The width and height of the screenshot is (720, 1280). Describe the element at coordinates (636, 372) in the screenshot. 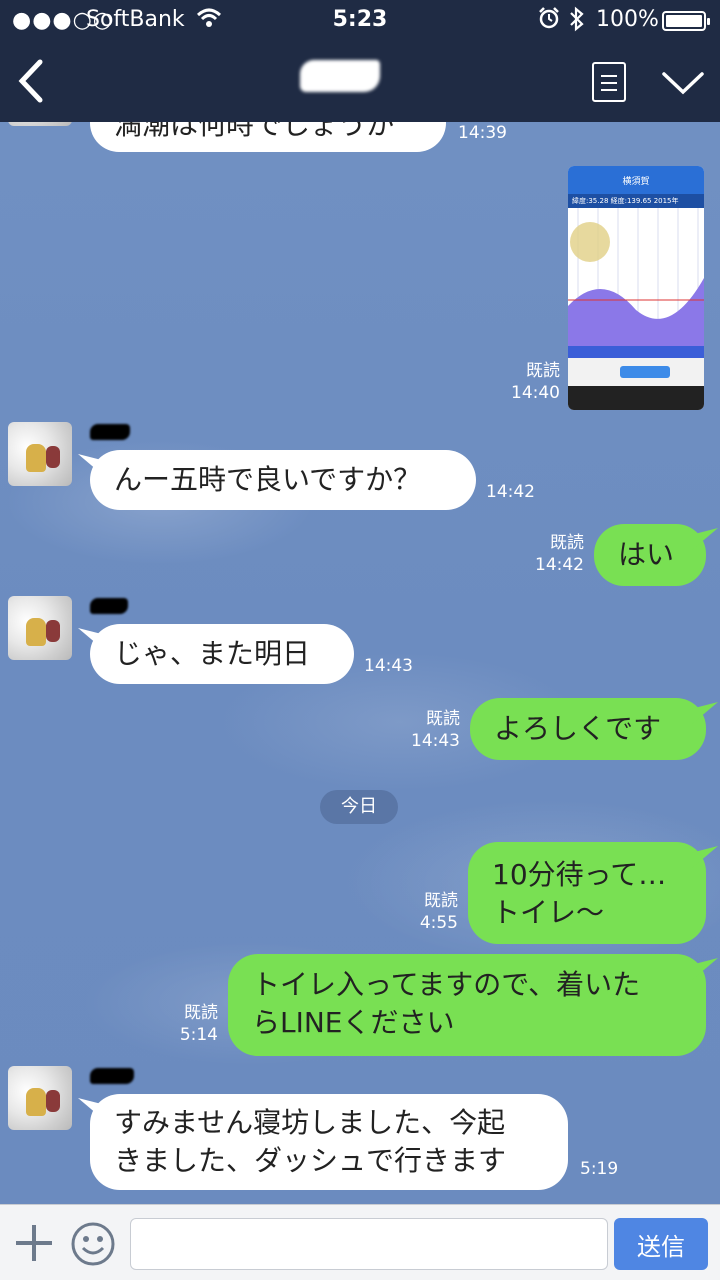

I see `thumbnail-ad` at that location.